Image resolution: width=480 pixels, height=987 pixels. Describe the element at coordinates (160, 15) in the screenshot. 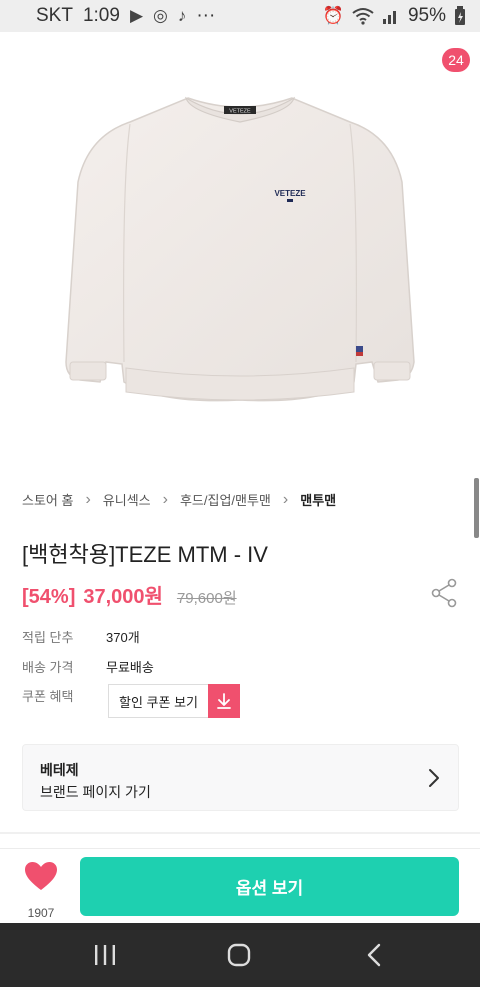

I see `instagram-icon: ◎` at that location.